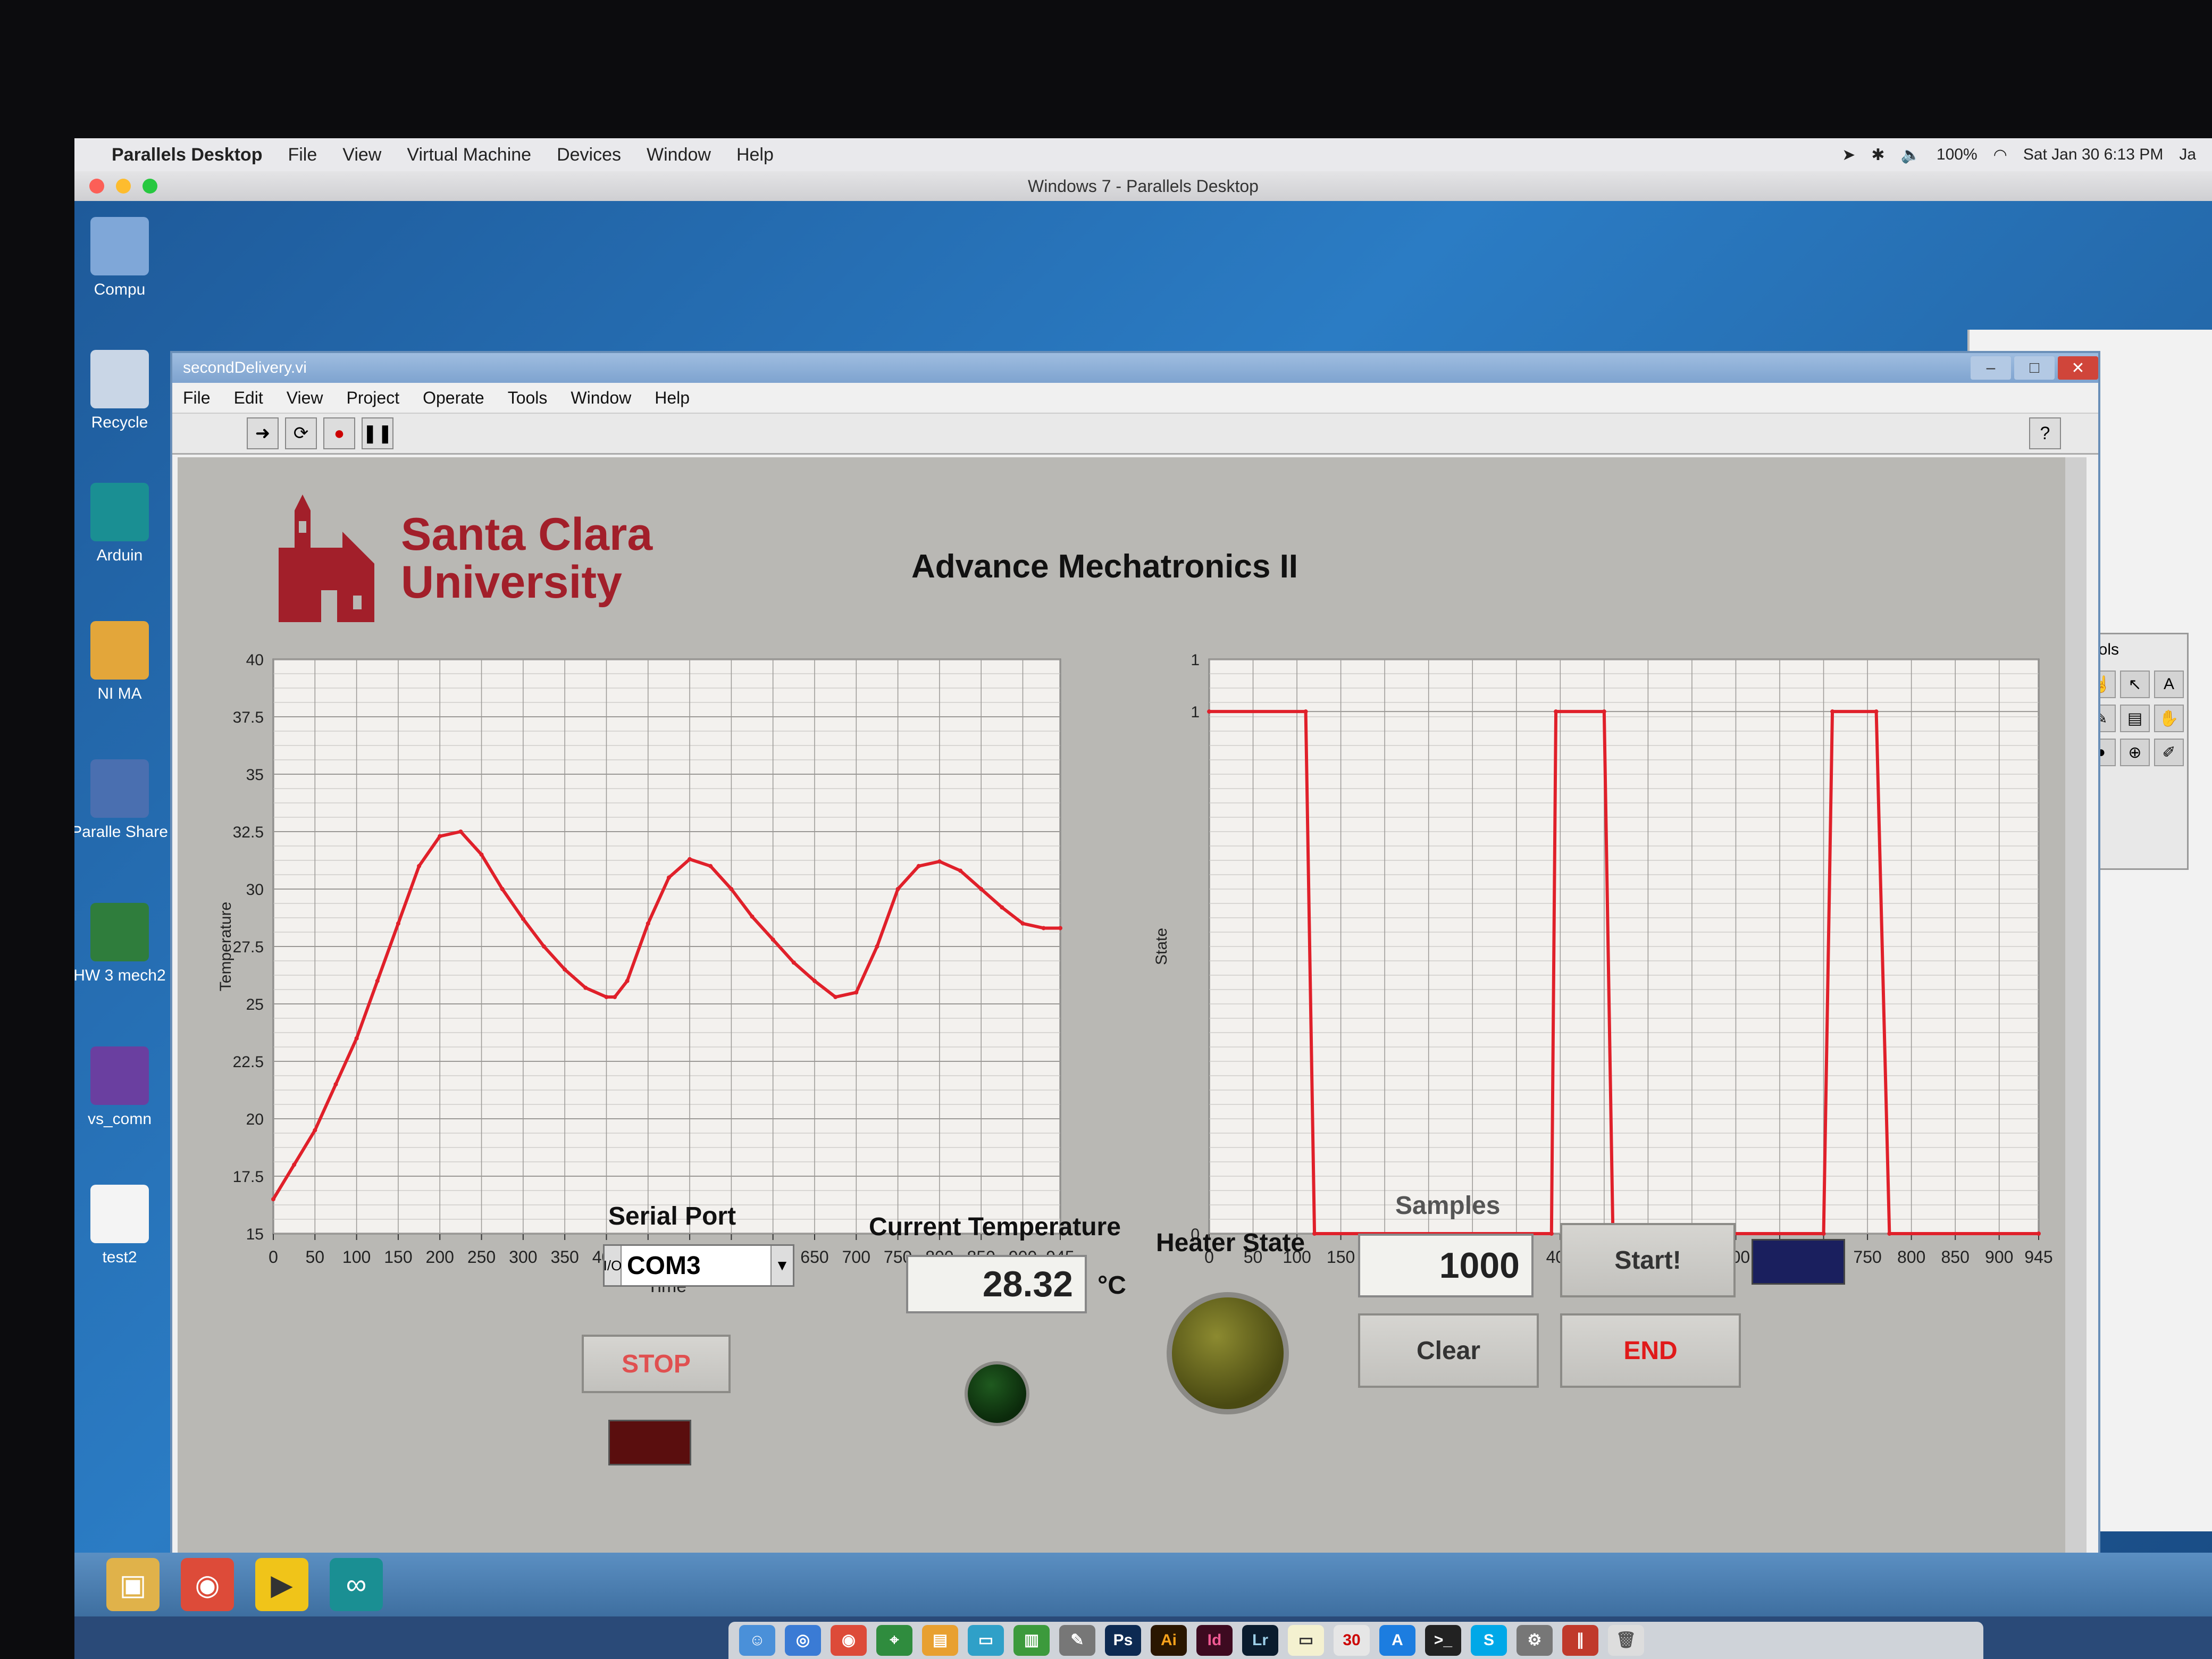 The height and width of the screenshot is (1659, 2212). Describe the element at coordinates (1446, 1265) in the screenshot. I see `samples-input: 1000` at that location.